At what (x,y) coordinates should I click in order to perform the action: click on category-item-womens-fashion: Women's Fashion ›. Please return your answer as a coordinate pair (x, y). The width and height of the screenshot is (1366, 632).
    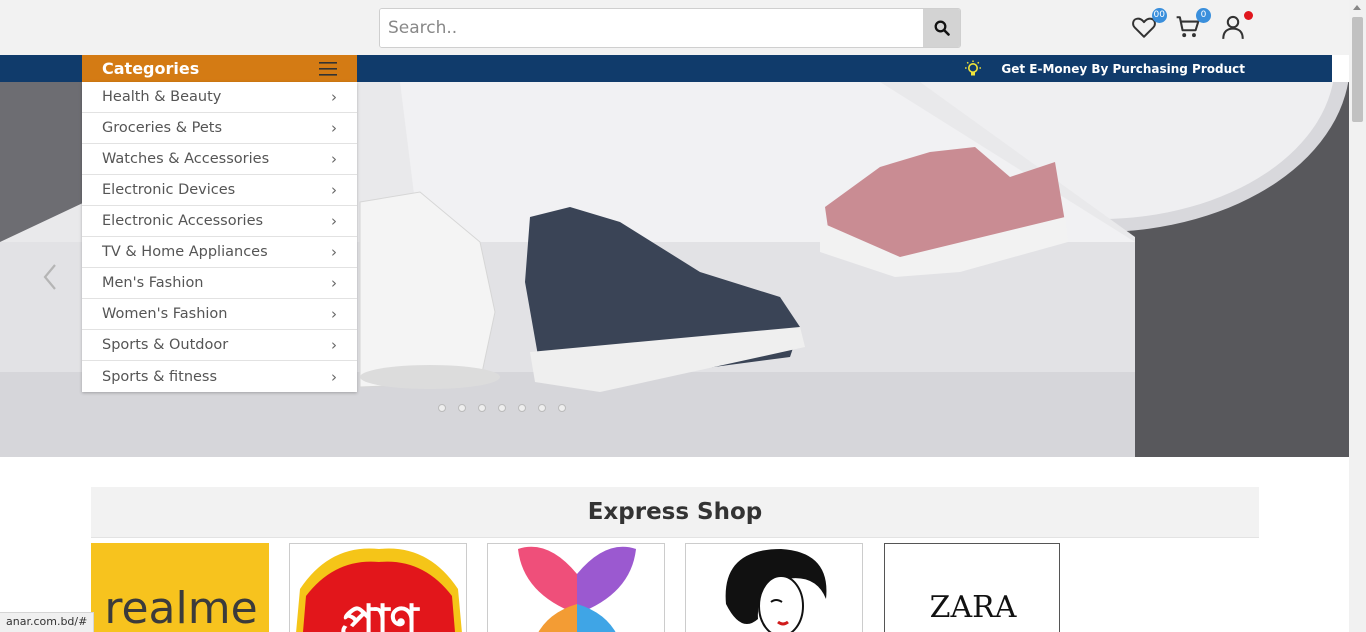
    Looking at the image, I should click on (219, 314).